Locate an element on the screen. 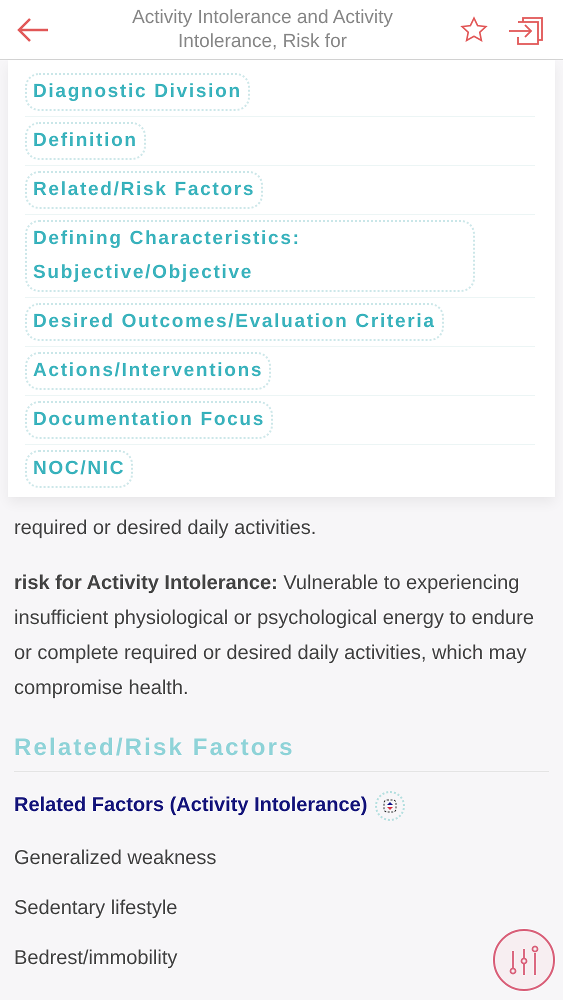  section-link: NOC/NIC is located at coordinates (79, 469).